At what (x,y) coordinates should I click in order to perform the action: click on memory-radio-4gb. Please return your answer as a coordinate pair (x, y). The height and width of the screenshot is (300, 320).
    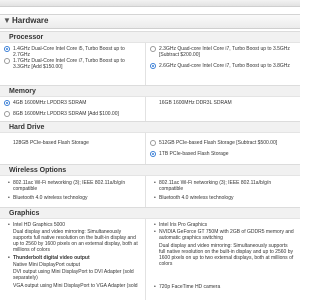
    Looking at the image, I should click on (7, 103).